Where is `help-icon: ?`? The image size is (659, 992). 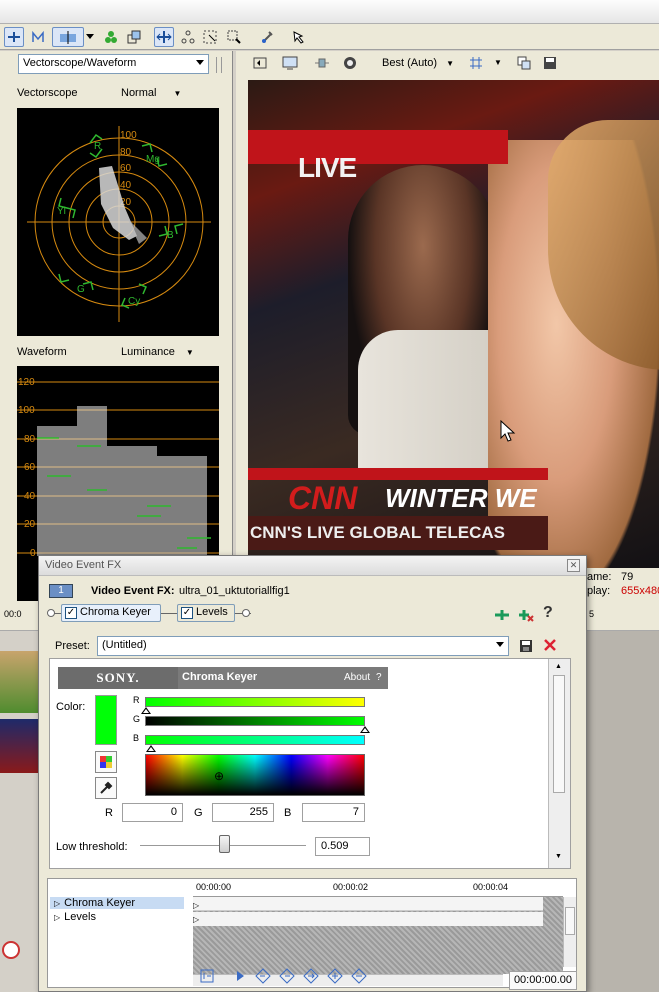 help-icon: ? is located at coordinates (548, 613).